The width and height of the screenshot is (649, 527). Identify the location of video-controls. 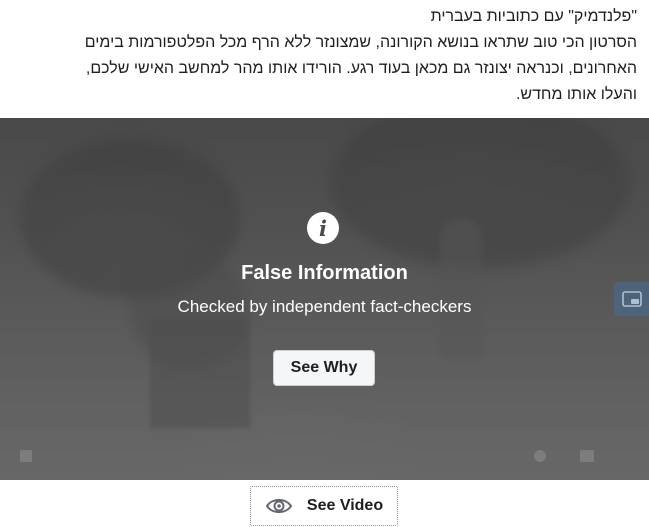
(307, 456).